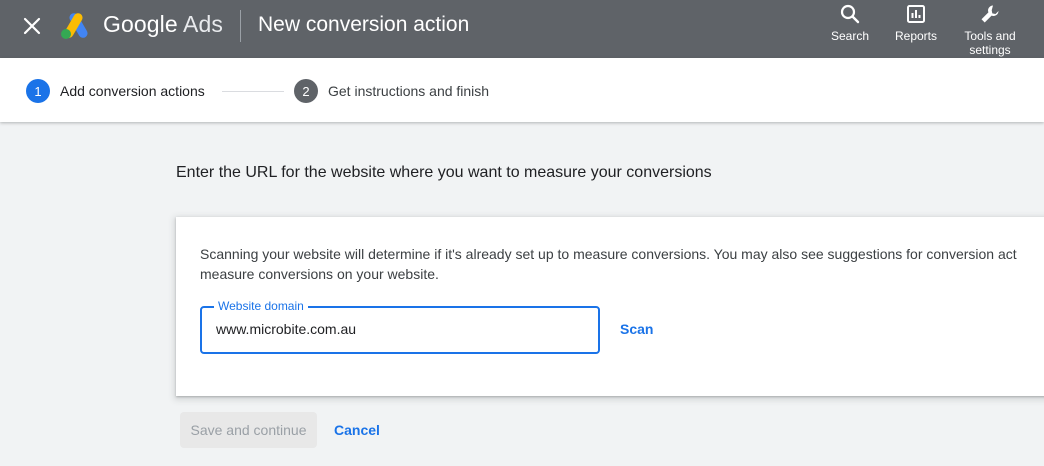 The width and height of the screenshot is (1044, 466). I want to click on website-domain-field: Website domain, so click(400, 326).